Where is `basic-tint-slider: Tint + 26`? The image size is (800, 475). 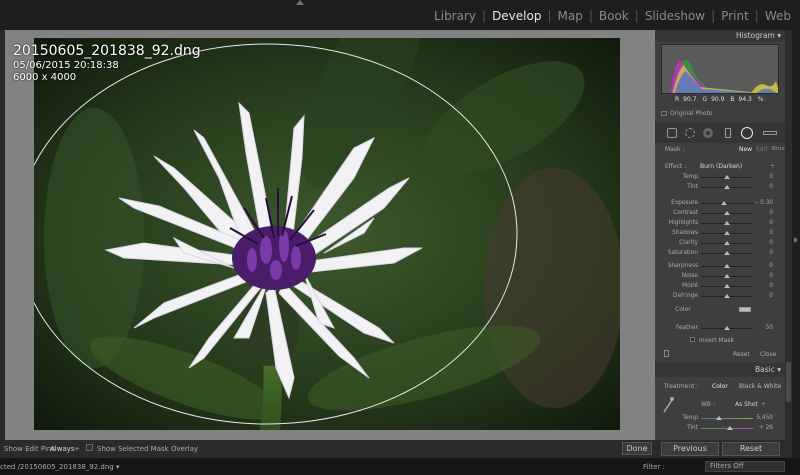
basic-tint-slider: Tint + 26 is located at coordinates (720, 428).